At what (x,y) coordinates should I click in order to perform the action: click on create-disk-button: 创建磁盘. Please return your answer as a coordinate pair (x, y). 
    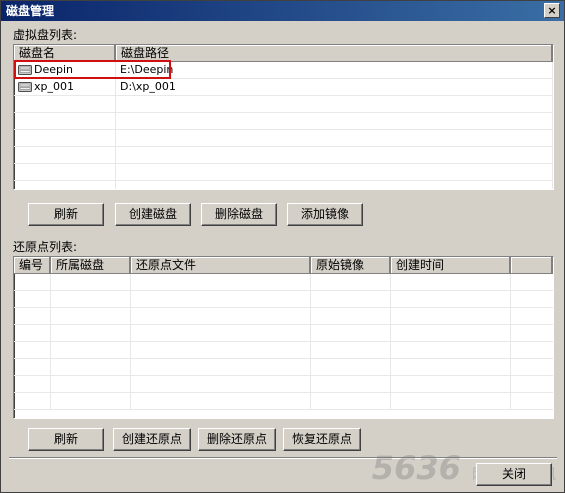
    Looking at the image, I should click on (153, 214).